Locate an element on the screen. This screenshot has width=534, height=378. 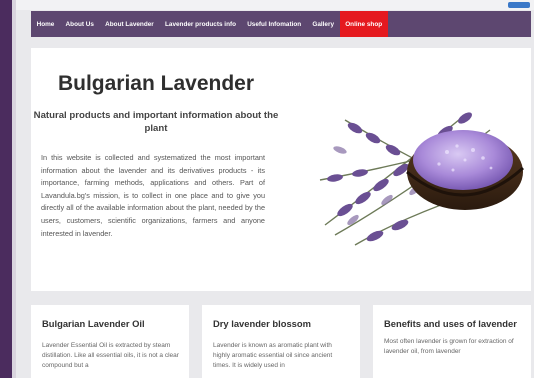
browser-top-edge is located at coordinates (275, 5).